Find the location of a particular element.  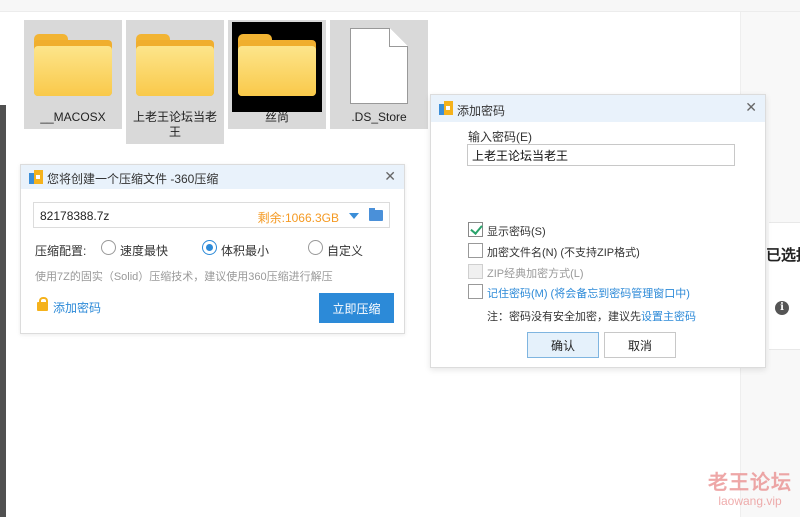

radio-fastest-label: 速度最快 is located at coordinates (144, 250).